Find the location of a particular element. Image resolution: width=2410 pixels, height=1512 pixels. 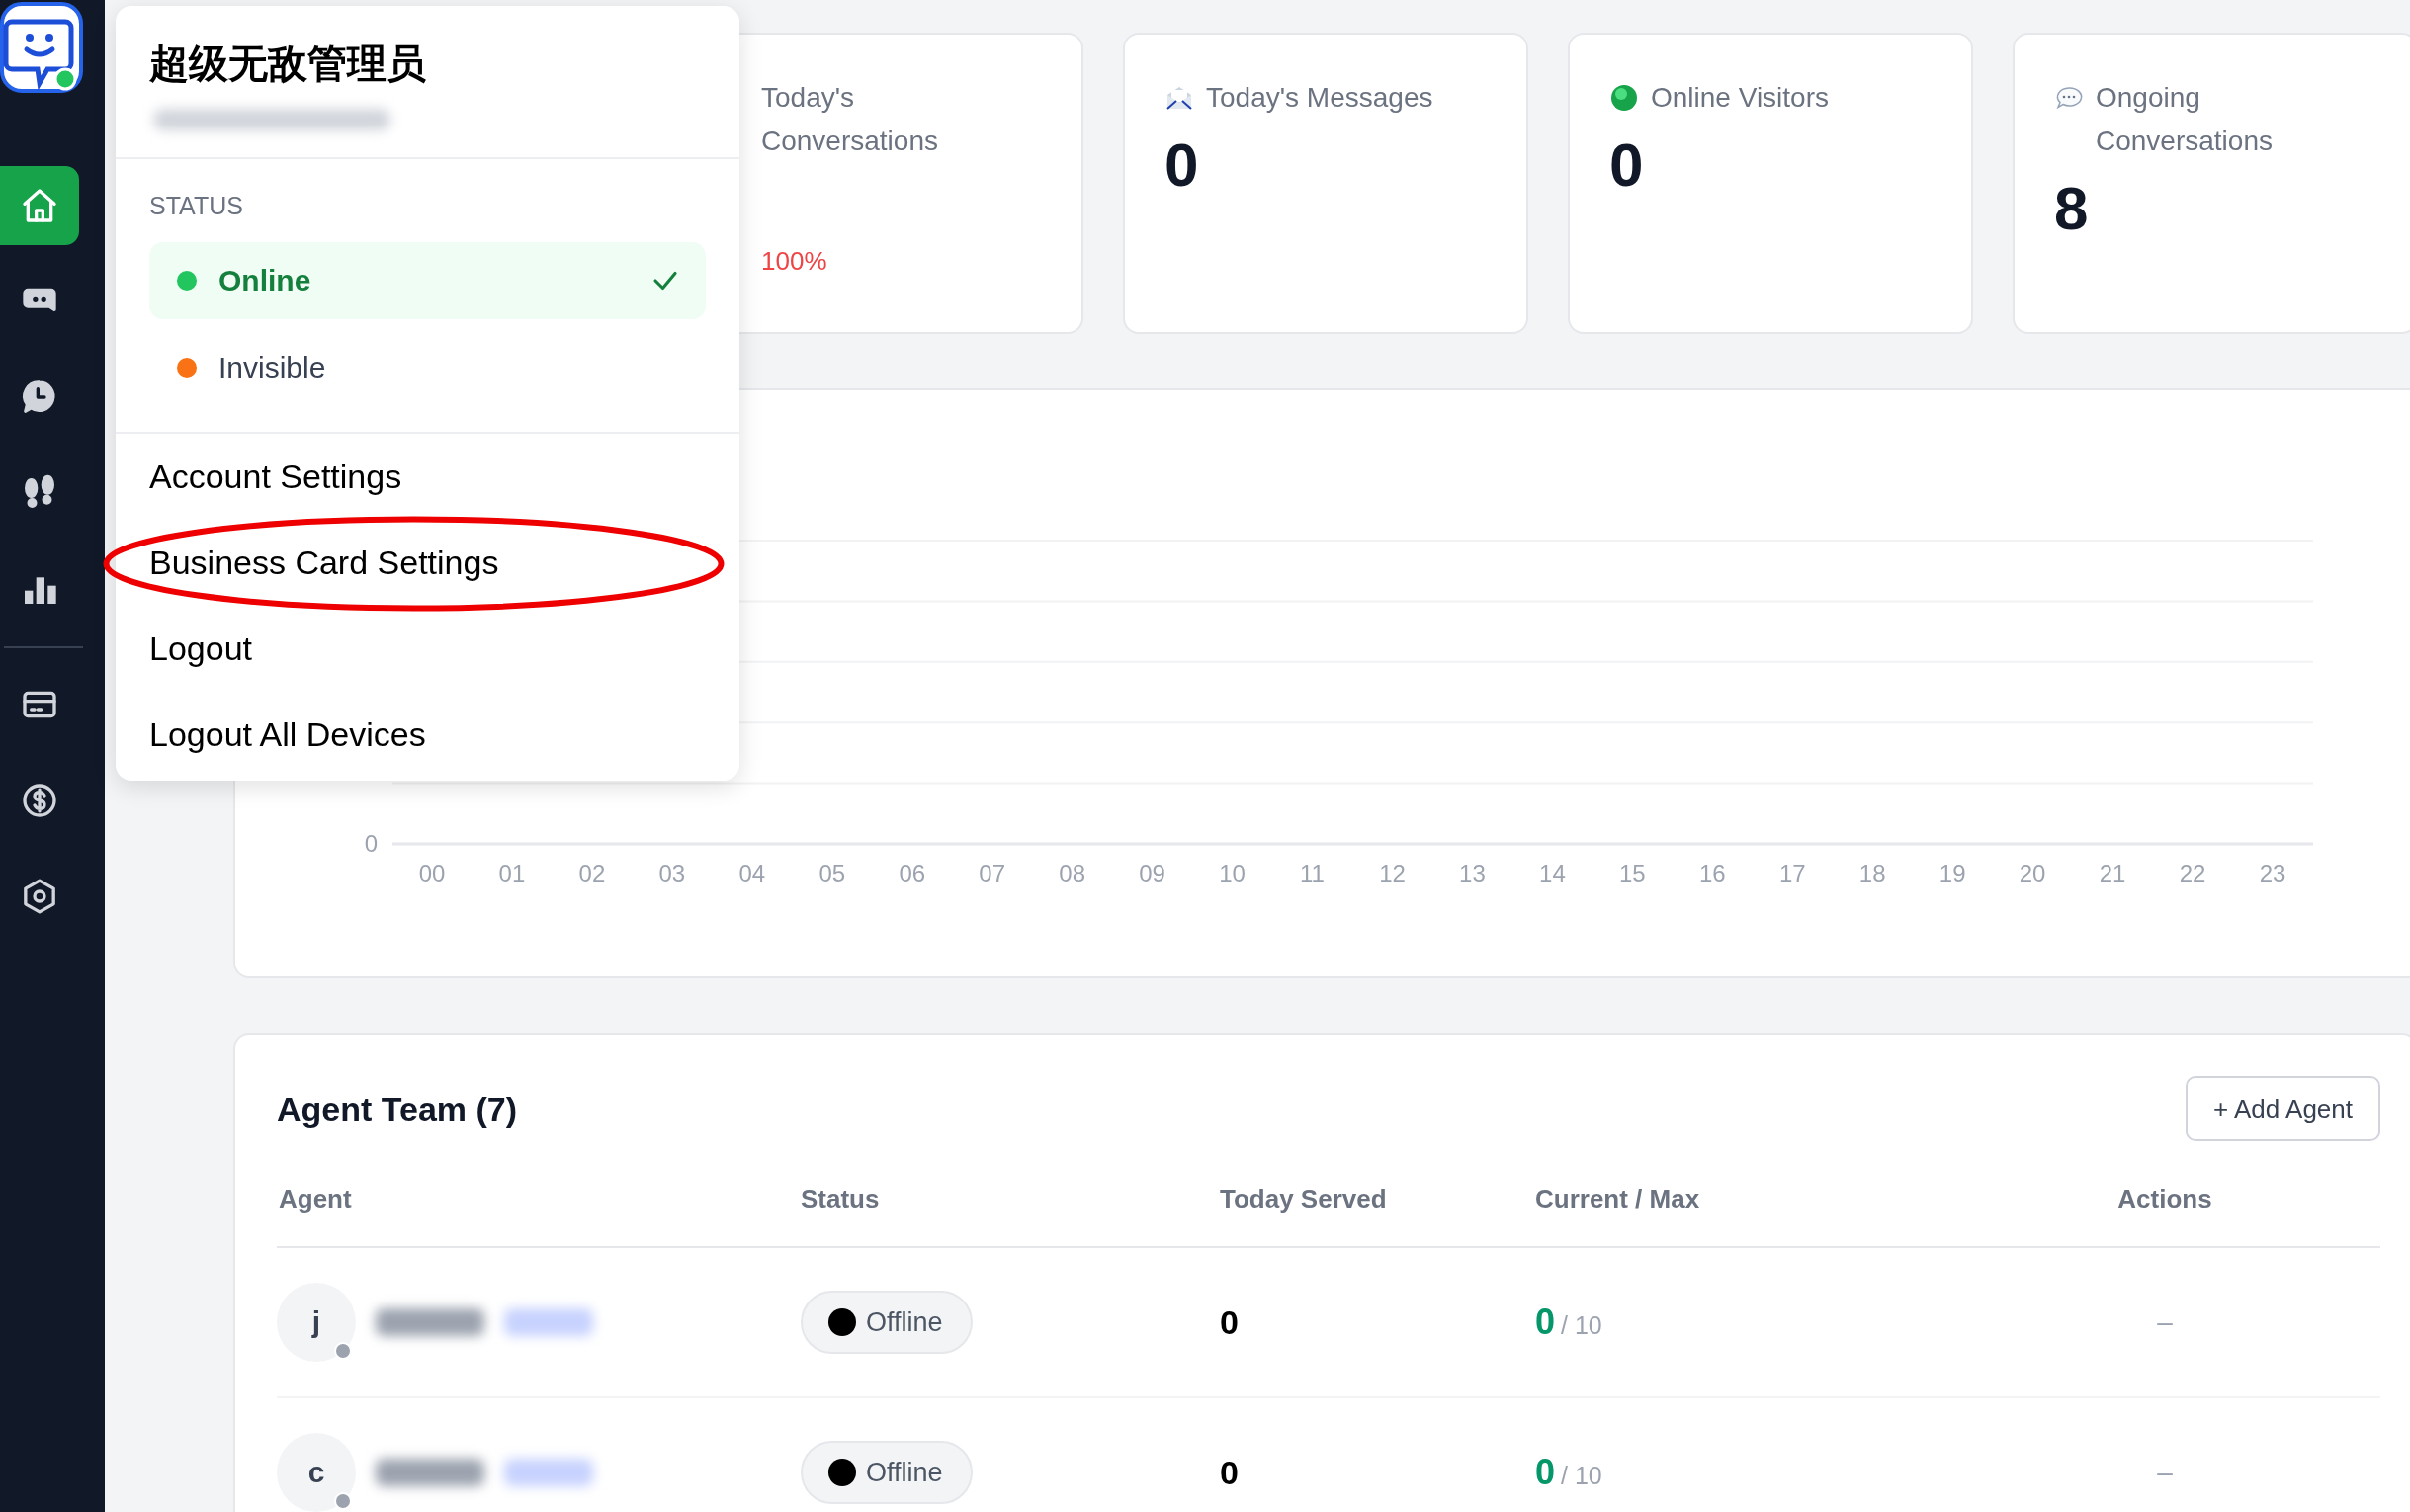

x-axis-label: 20 is located at coordinates (2032, 873).